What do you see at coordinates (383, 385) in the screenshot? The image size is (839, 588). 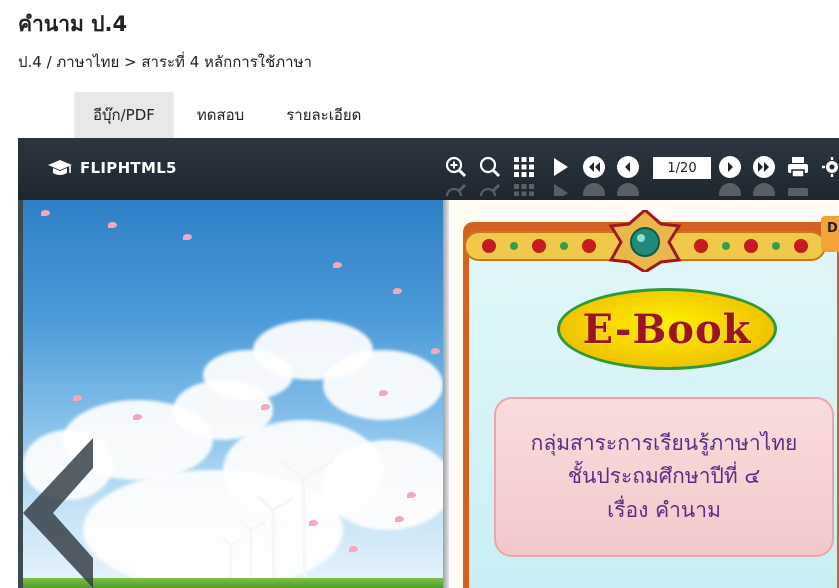 I see `cloud` at bounding box center [383, 385].